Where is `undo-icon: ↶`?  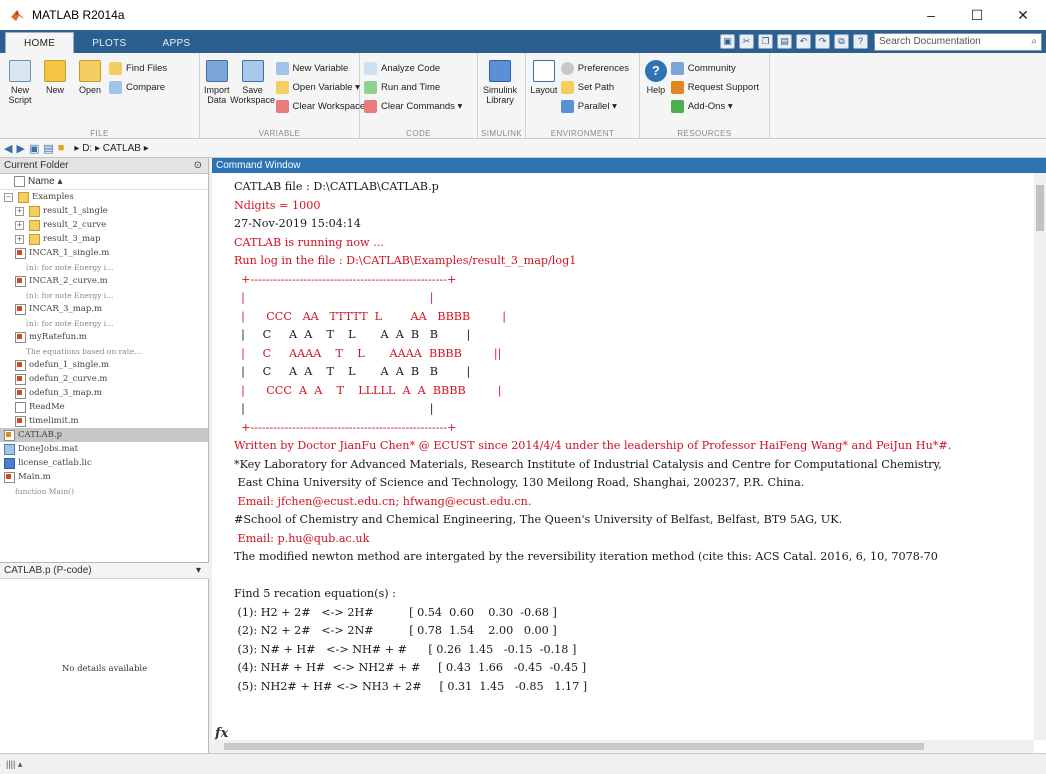 undo-icon: ↶ is located at coordinates (803, 41).